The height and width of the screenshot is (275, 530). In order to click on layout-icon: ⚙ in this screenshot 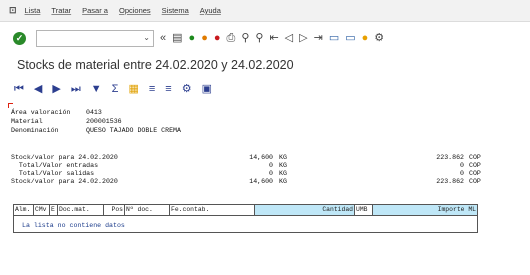, I will do `click(187, 89)`.